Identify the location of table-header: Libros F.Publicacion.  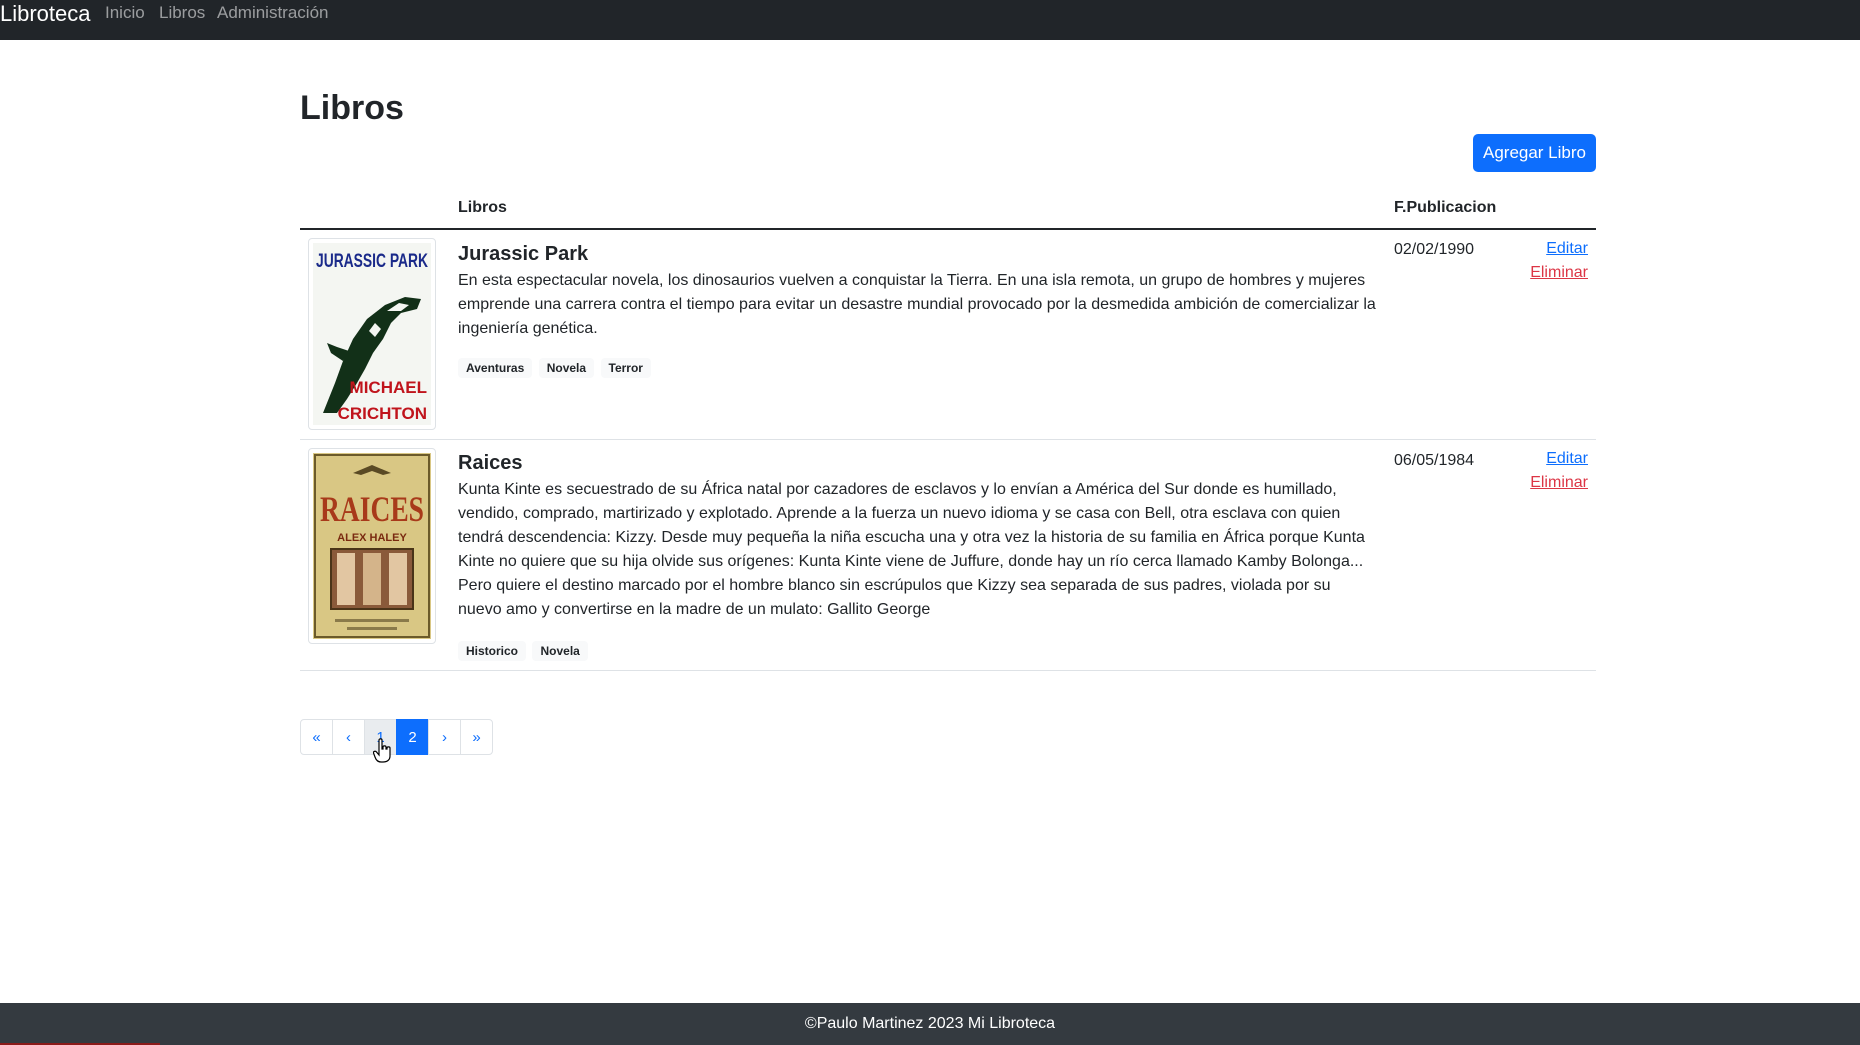
(948, 210).